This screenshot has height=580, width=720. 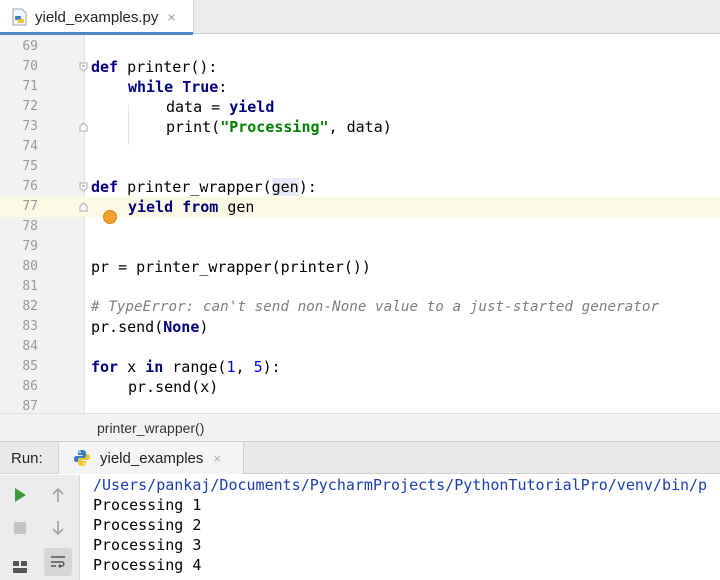 I want to click on code-keyword: for, so click(x=105, y=367).